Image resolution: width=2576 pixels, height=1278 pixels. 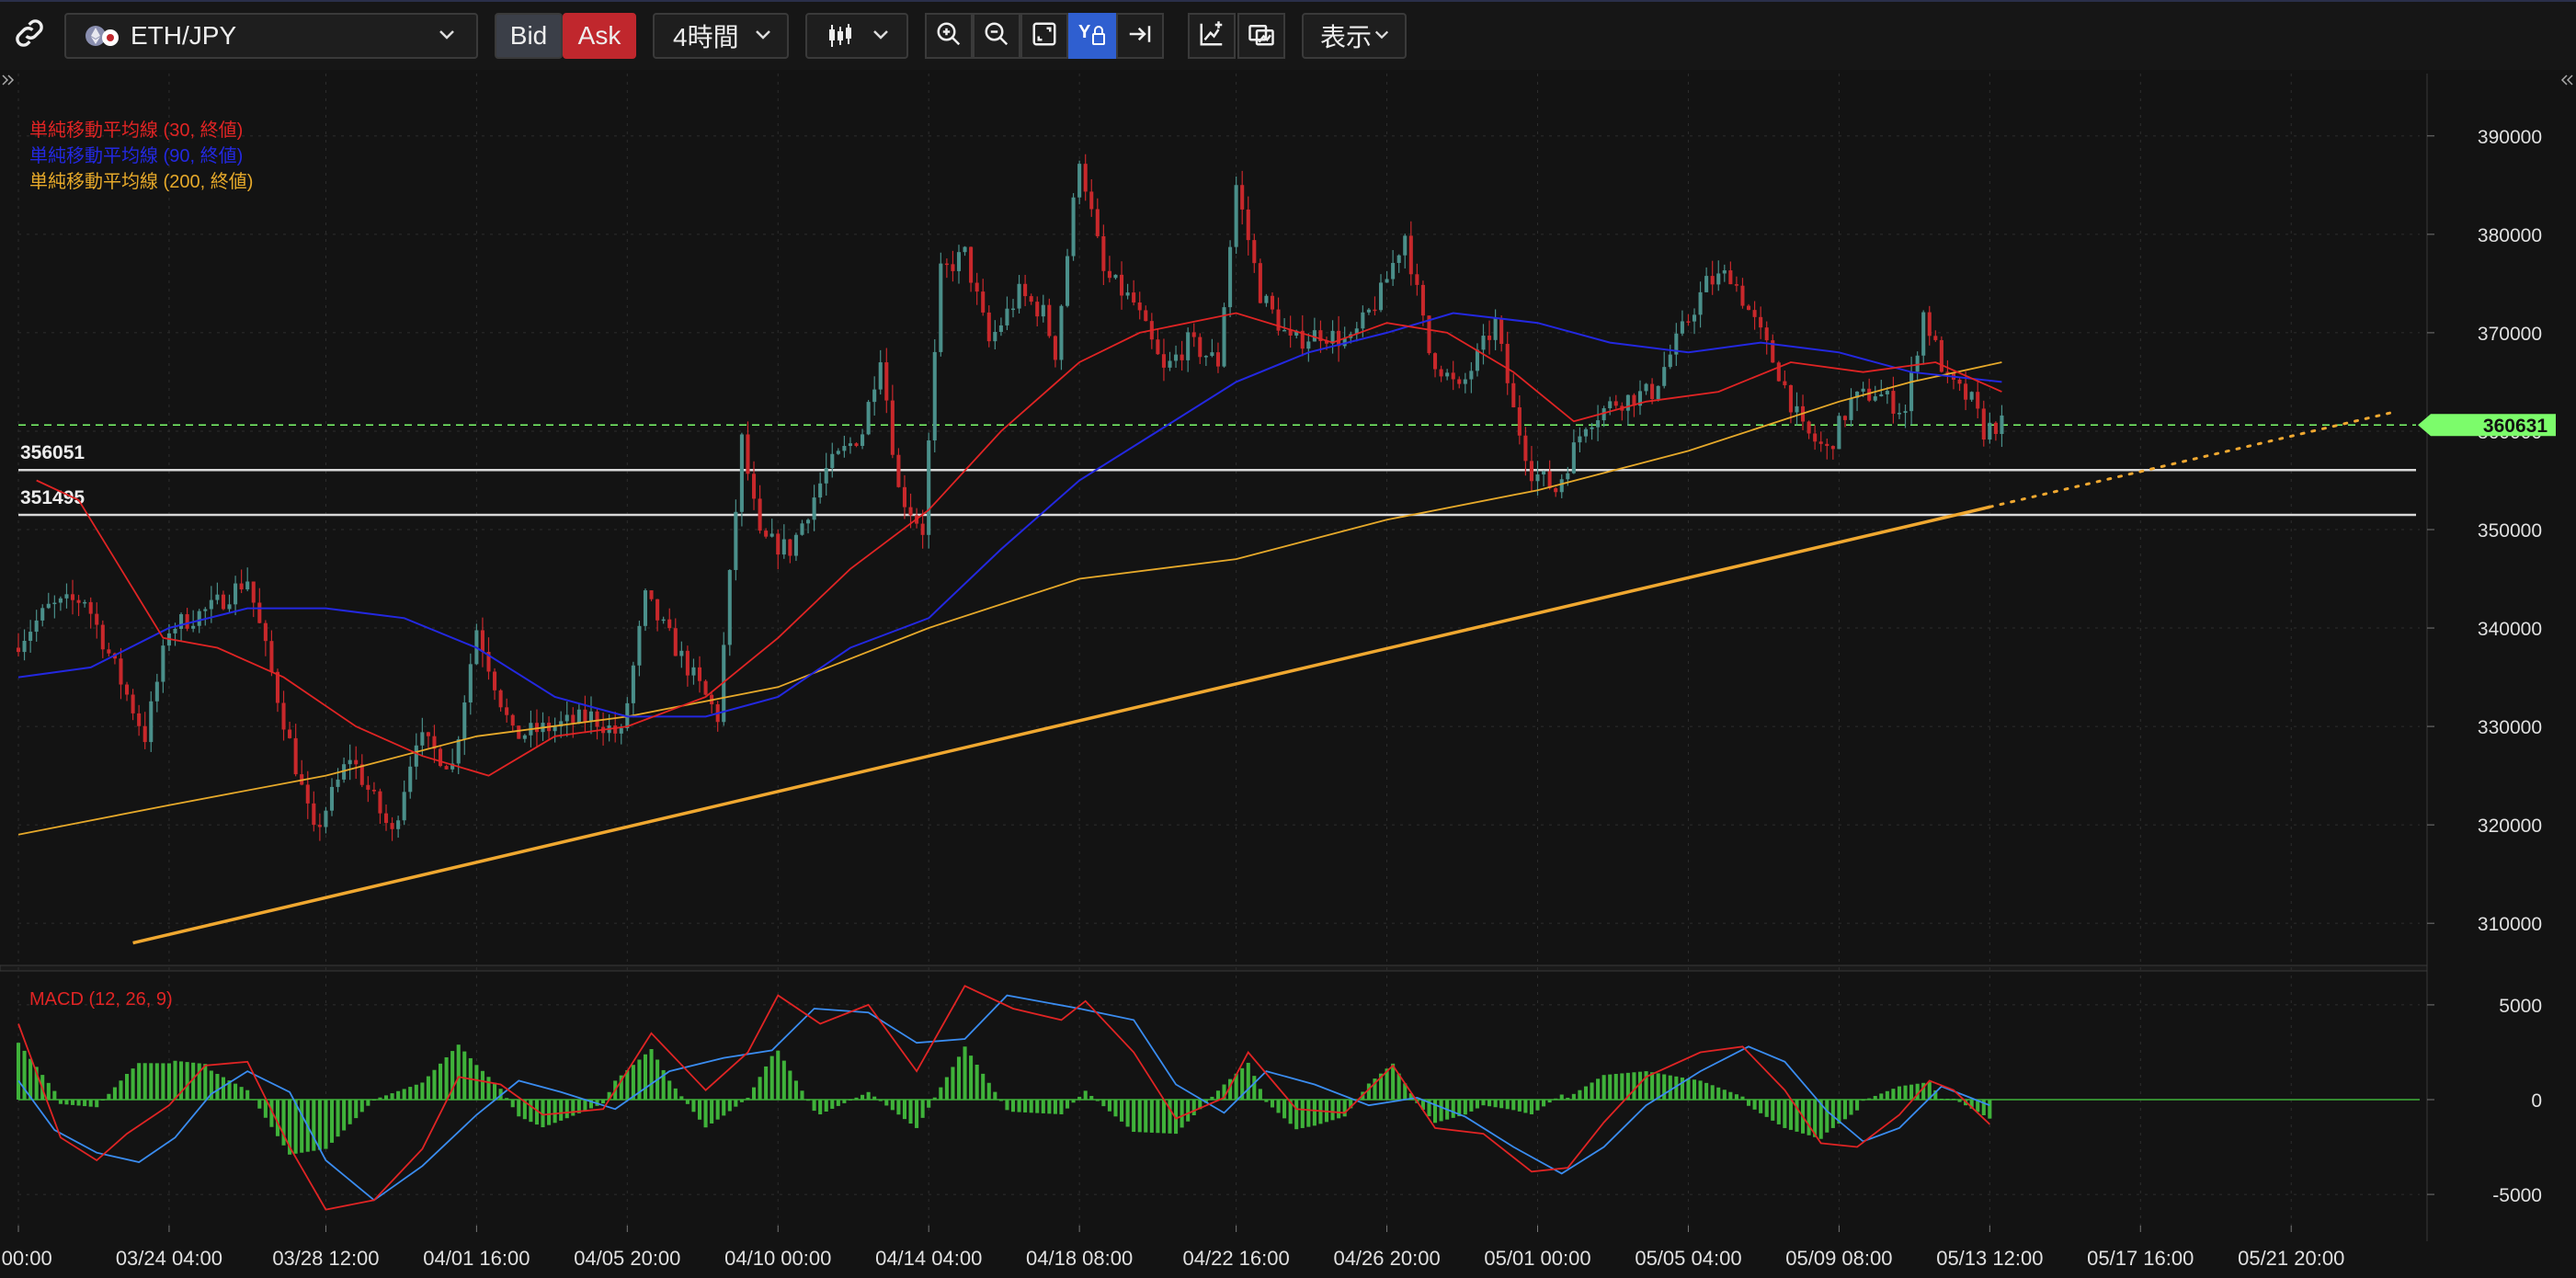 I want to click on fit-screen-button, so click(x=1044, y=36).